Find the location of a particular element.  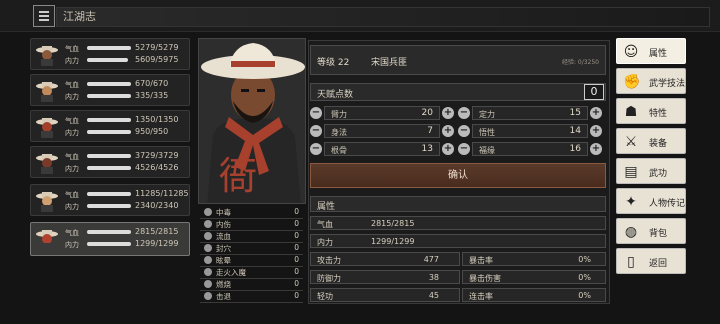

menu-item: ☗ 特性 is located at coordinates (651, 111).